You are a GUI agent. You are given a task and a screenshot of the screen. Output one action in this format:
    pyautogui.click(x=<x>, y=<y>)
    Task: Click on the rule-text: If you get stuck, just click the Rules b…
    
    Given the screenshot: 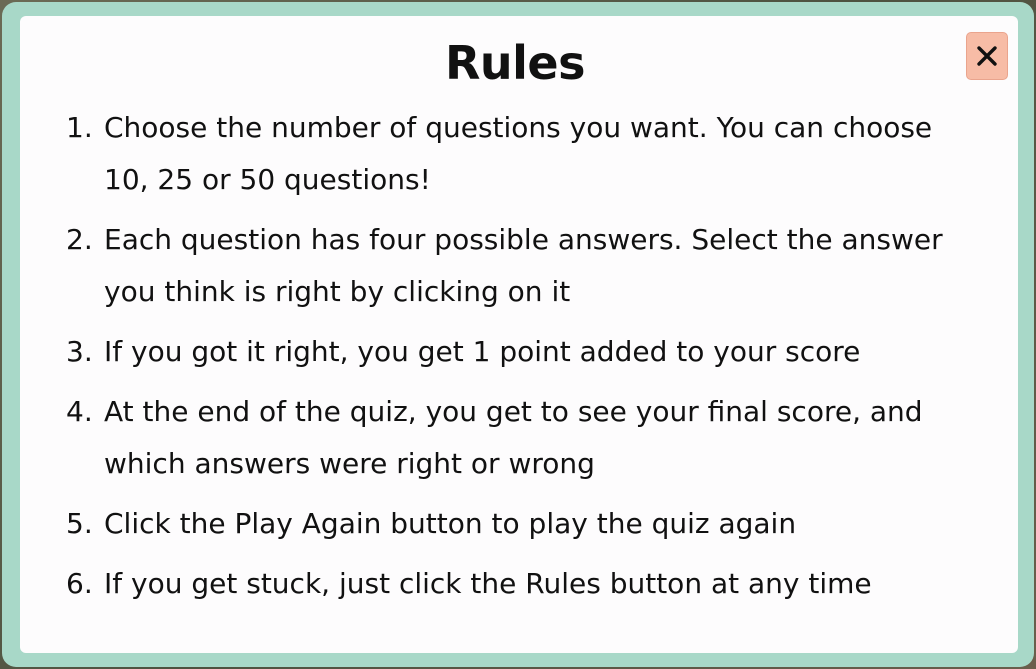 What is the action you would take?
    pyautogui.click(x=488, y=583)
    